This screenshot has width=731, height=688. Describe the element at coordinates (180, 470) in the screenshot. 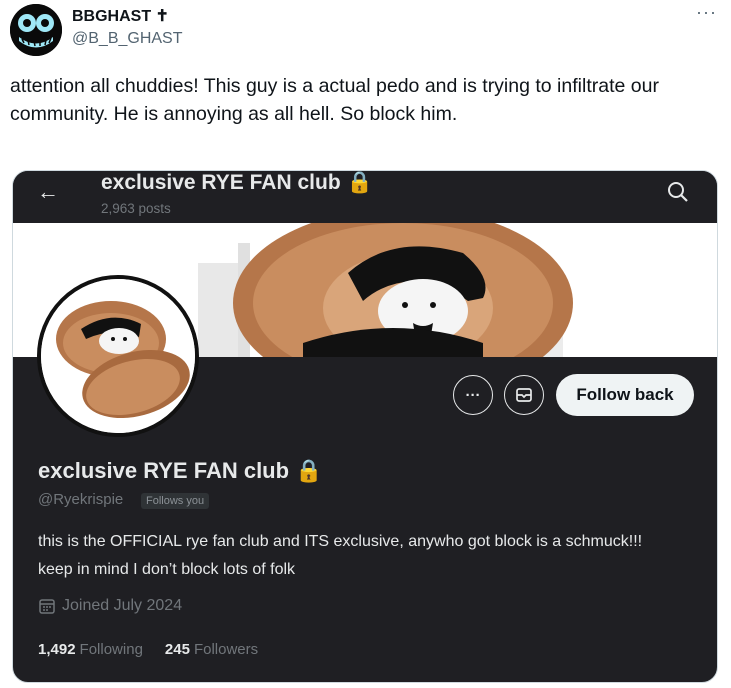

I see `profile-name: exclusive RYE FAN club 🔒` at that location.